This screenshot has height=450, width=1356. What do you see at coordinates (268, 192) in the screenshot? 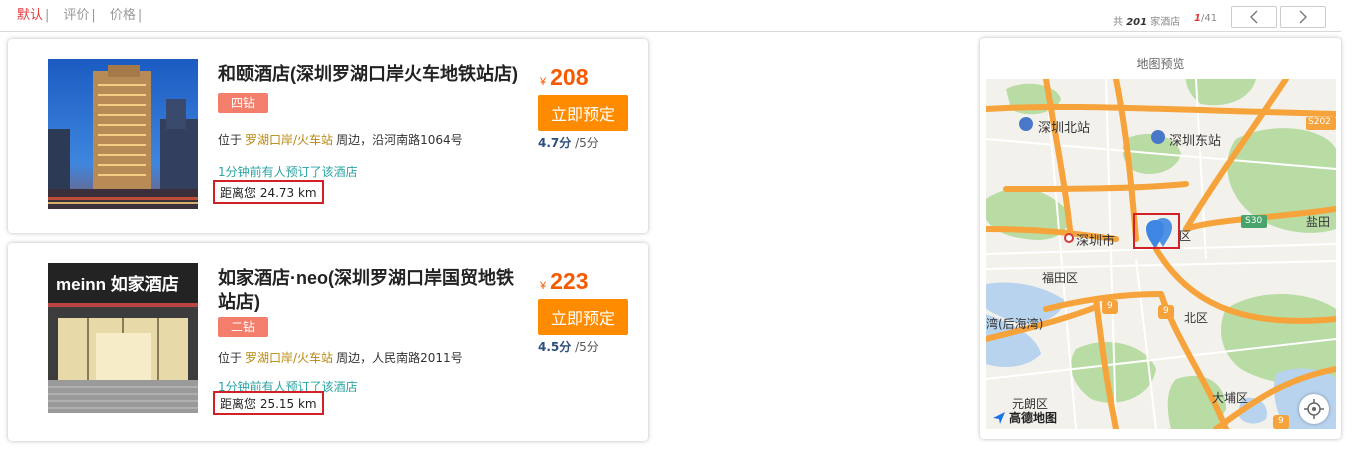
I see `distance-label: 距离您 24.73 km` at bounding box center [268, 192].